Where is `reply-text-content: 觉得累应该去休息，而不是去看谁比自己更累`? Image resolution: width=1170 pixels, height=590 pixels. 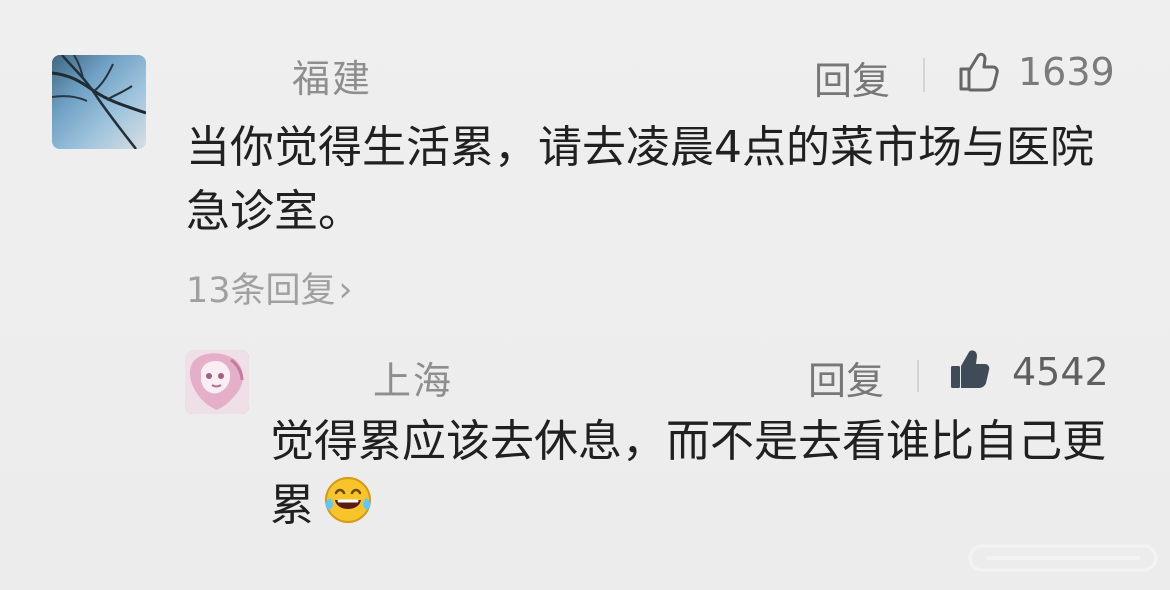 reply-text-content: 觉得累应该去休息，而不是去看谁比自己更累 is located at coordinates (688, 473).